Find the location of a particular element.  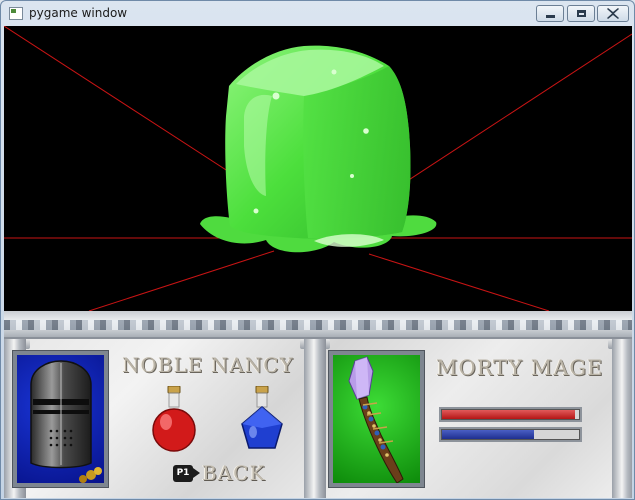

health-bar is located at coordinates (510, 414).